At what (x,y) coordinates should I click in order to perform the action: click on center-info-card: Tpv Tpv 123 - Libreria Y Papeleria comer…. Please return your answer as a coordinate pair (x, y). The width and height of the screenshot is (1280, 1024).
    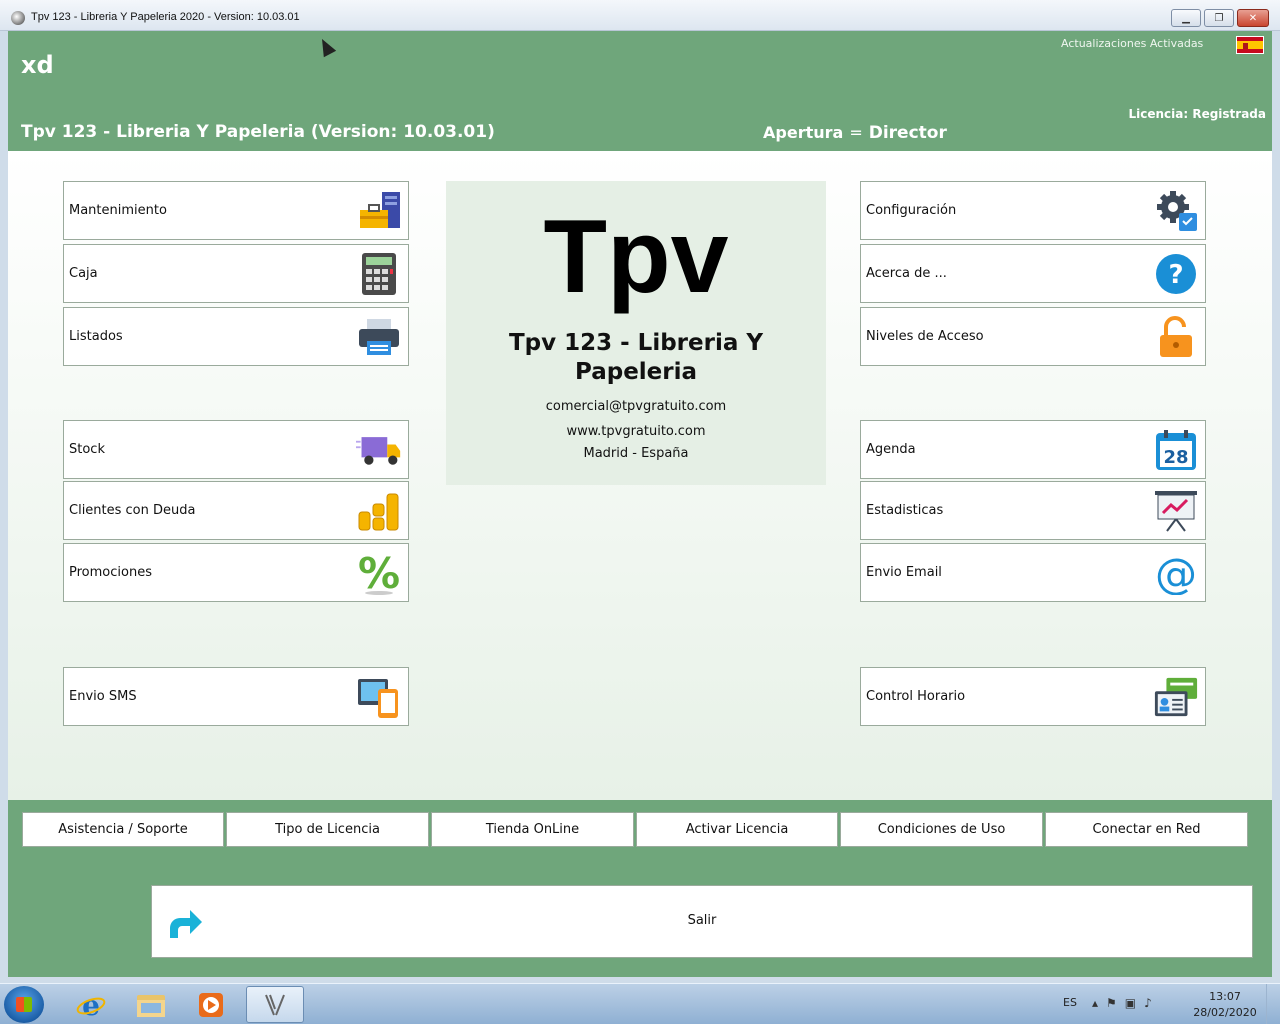
    Looking at the image, I should click on (636, 333).